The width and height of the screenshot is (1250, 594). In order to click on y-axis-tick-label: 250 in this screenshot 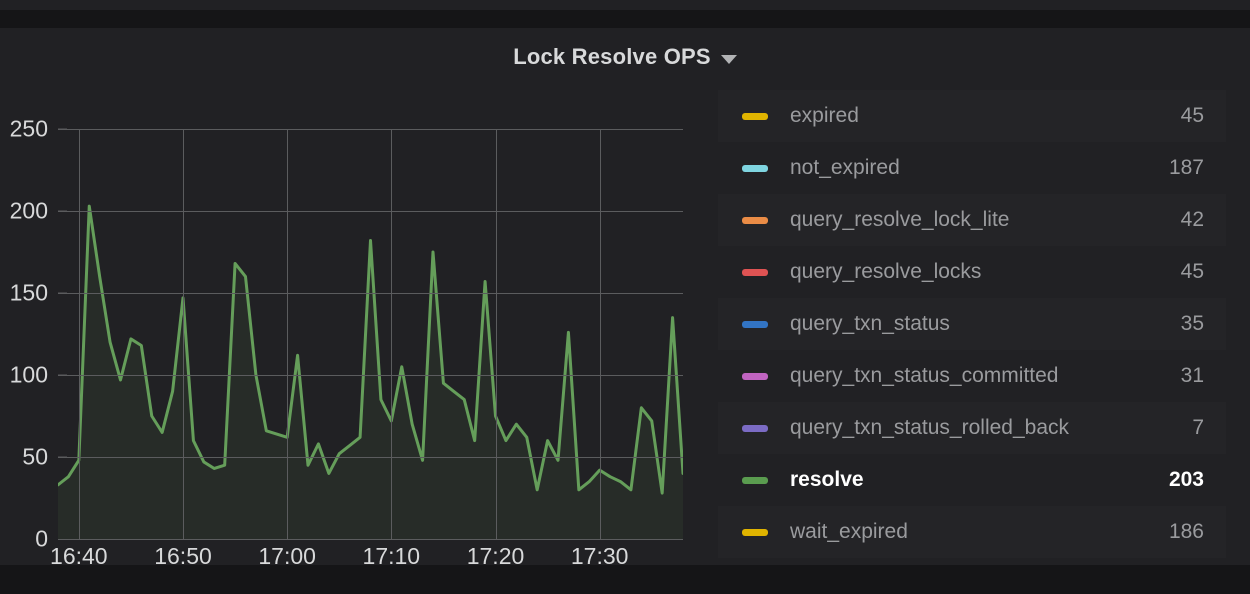, I will do `click(28, 128)`.